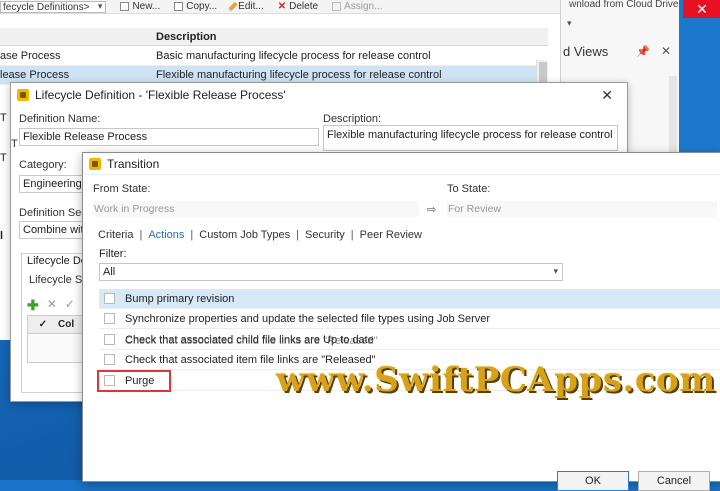 Image resolution: width=720 pixels, height=491 pixels. I want to click on dialog-title: Transition, so click(133, 163).